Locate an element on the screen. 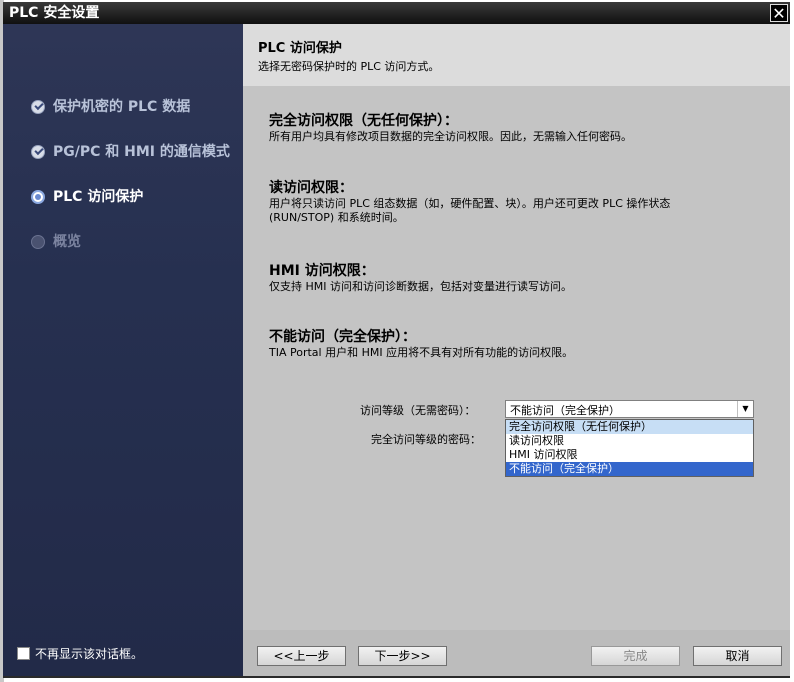 The width and height of the screenshot is (794, 682). step-label: PLC 访问保护 is located at coordinates (98, 197).